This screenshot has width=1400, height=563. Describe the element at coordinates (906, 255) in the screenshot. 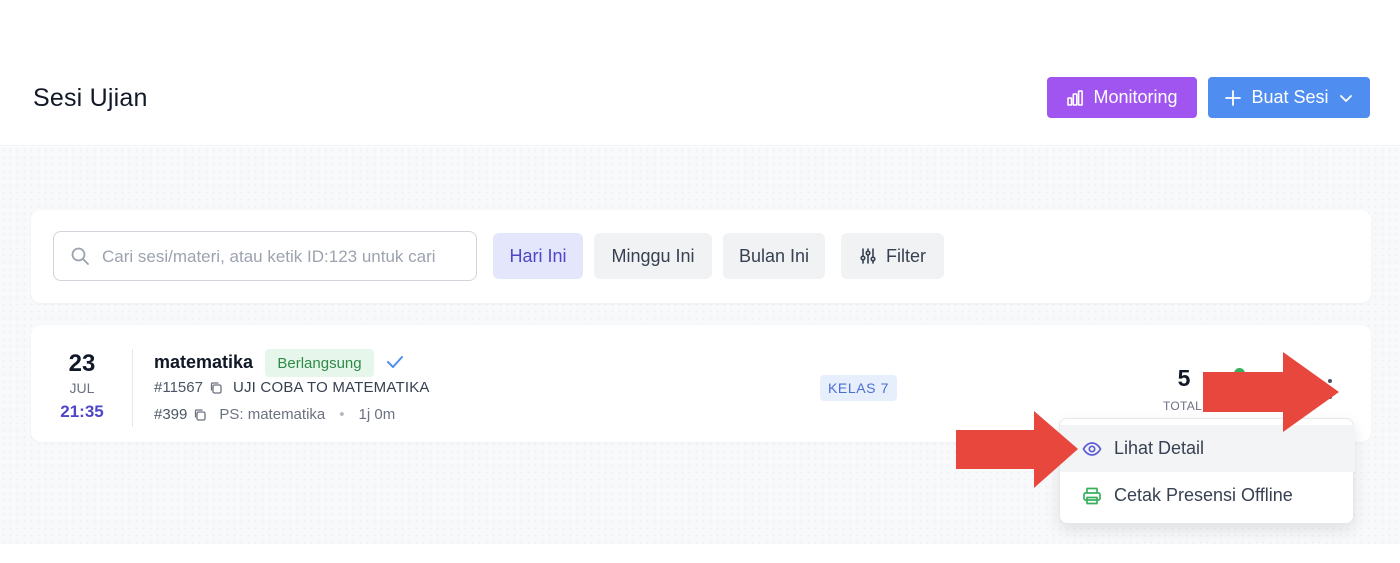

I see `filter-label: Filter` at that location.